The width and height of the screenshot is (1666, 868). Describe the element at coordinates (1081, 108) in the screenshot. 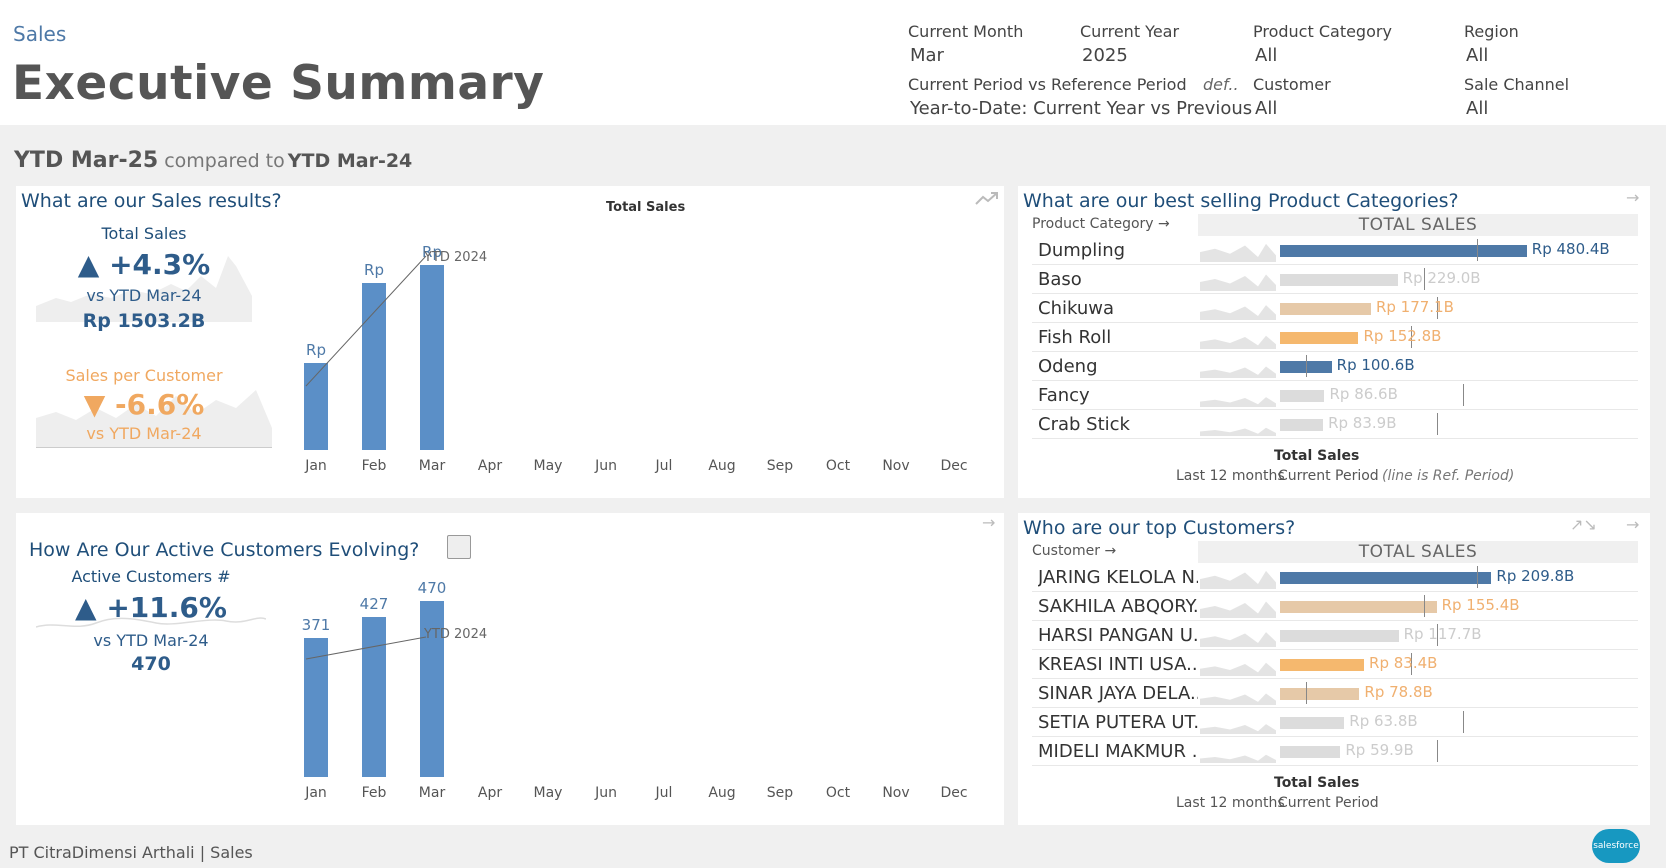

I see `filter-period-compare: Year-to-Date: Current Year vs Previous` at that location.